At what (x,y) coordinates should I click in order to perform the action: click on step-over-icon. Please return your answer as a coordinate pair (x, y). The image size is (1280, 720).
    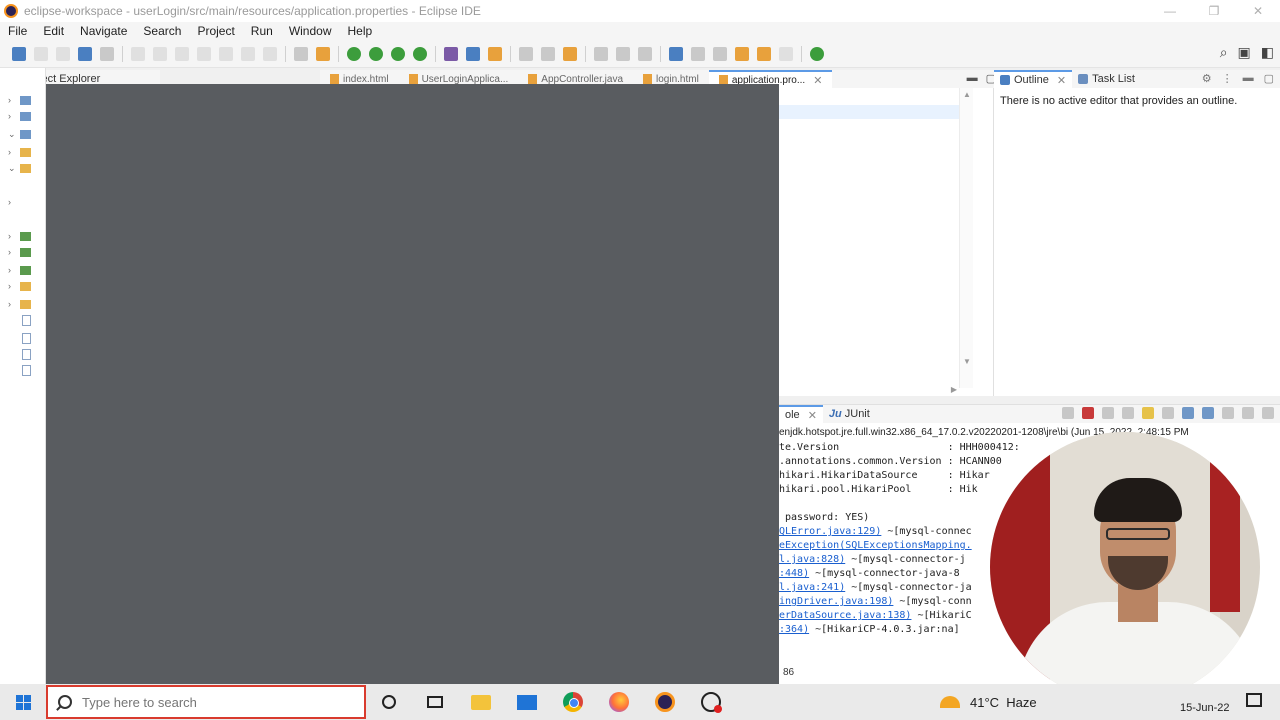
    Looking at the image, I should click on (248, 53).